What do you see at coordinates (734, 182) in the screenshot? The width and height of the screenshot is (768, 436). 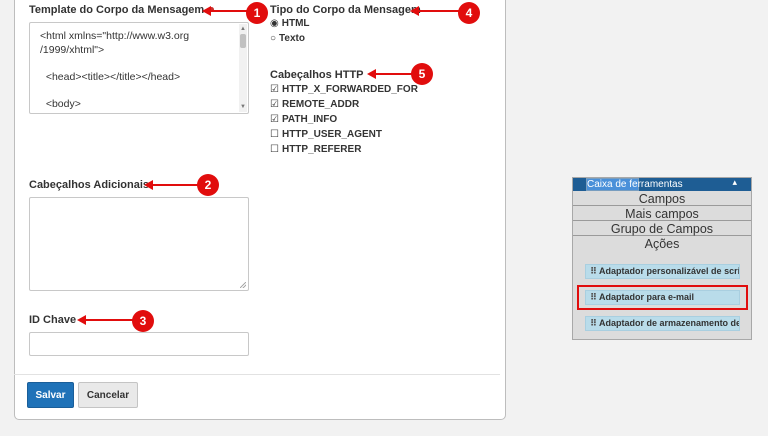 I see `collapse-icon: ▴` at bounding box center [734, 182].